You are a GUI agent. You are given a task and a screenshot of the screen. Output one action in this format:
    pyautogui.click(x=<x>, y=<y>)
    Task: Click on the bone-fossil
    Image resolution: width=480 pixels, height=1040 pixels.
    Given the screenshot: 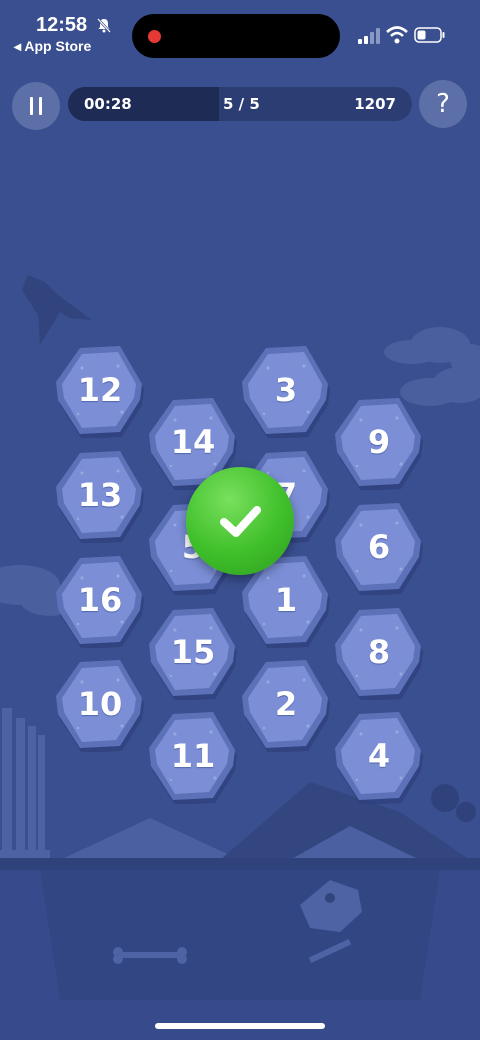 What is the action you would take?
    pyautogui.click(x=232, y=951)
    